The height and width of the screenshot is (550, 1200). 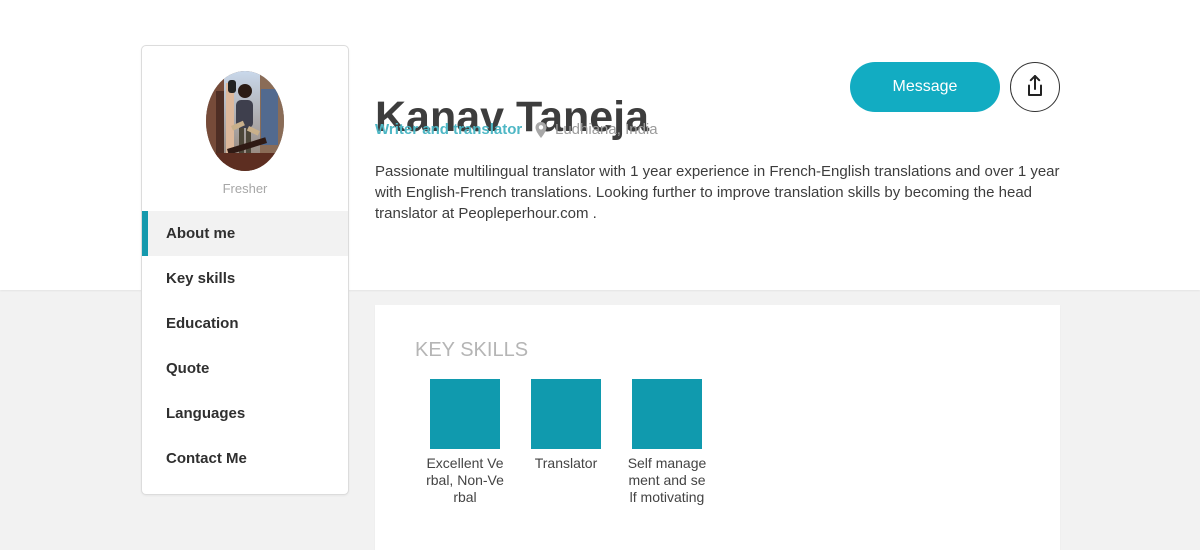 What do you see at coordinates (925, 87) in the screenshot?
I see `message-button: Message` at bounding box center [925, 87].